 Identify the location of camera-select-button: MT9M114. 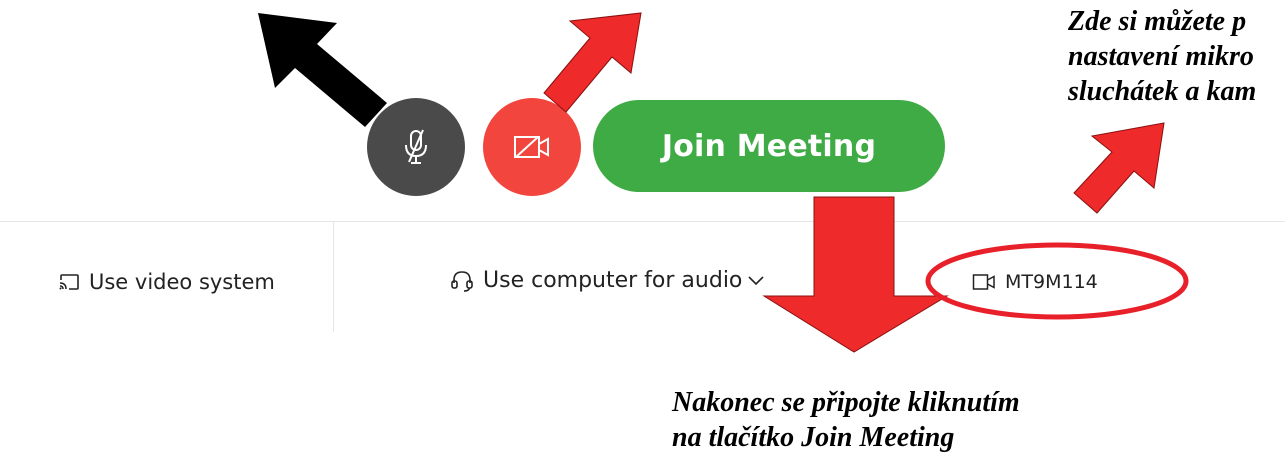
(1035, 282).